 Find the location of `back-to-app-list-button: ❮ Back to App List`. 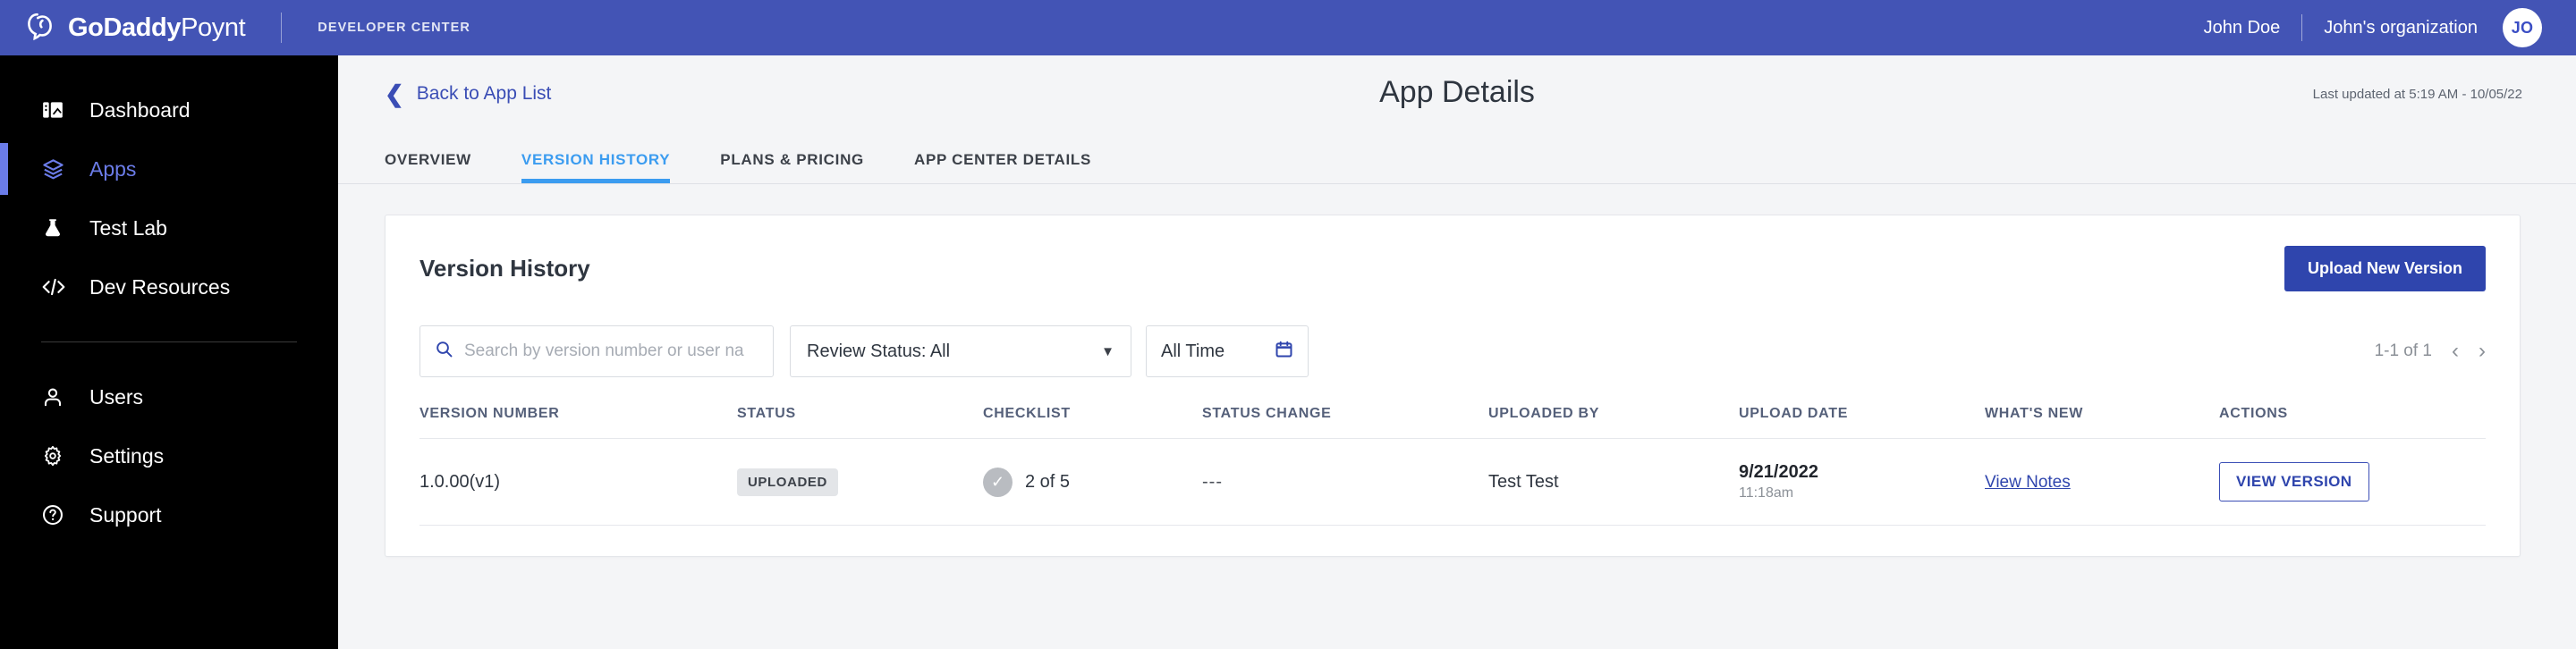

back-to-app-list-button: ❮ Back to App List is located at coordinates (468, 93).